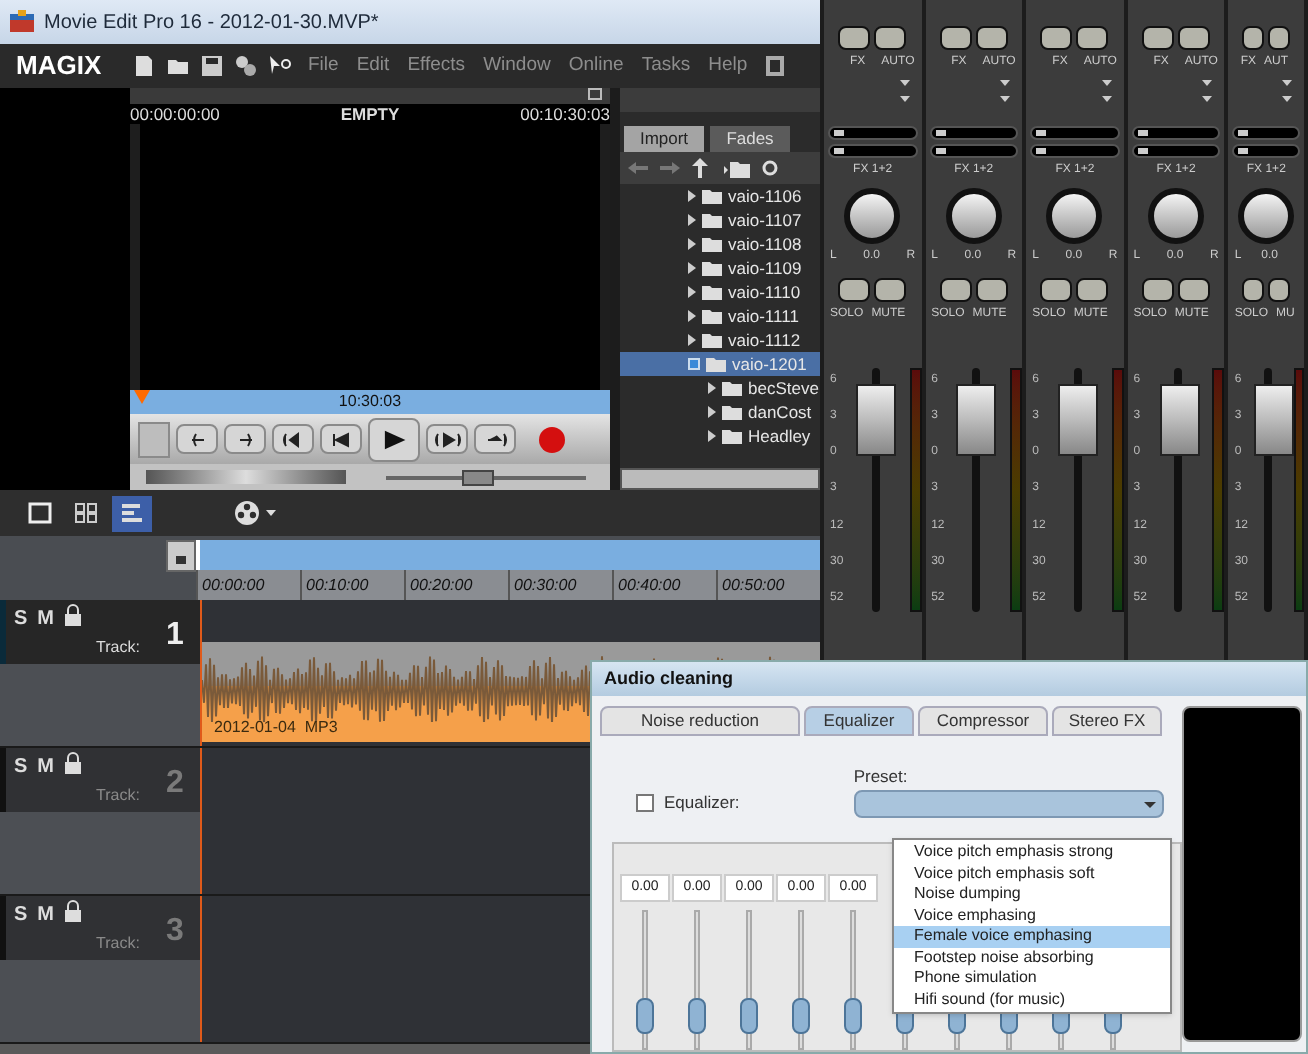  I want to click on preset-option: Footstep noise absorbing, so click(1032, 958).